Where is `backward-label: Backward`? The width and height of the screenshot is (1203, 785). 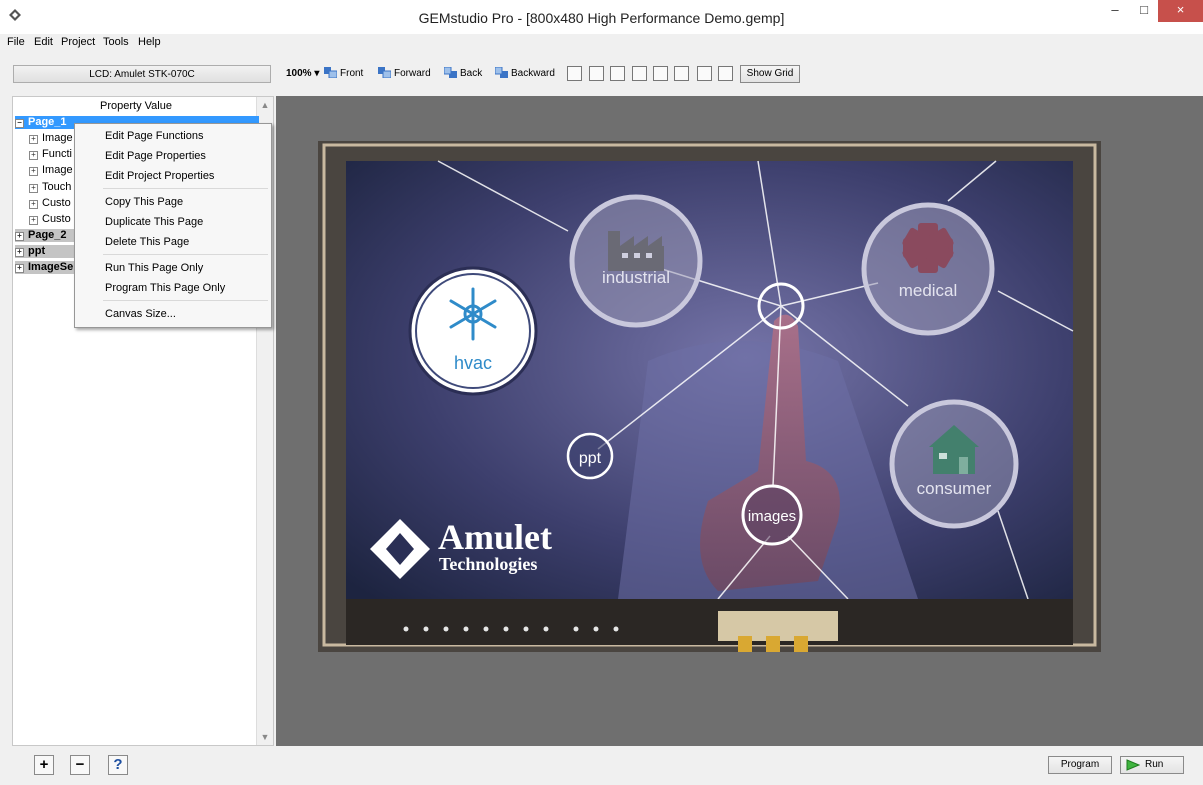
backward-label: Backward is located at coordinates (533, 73).